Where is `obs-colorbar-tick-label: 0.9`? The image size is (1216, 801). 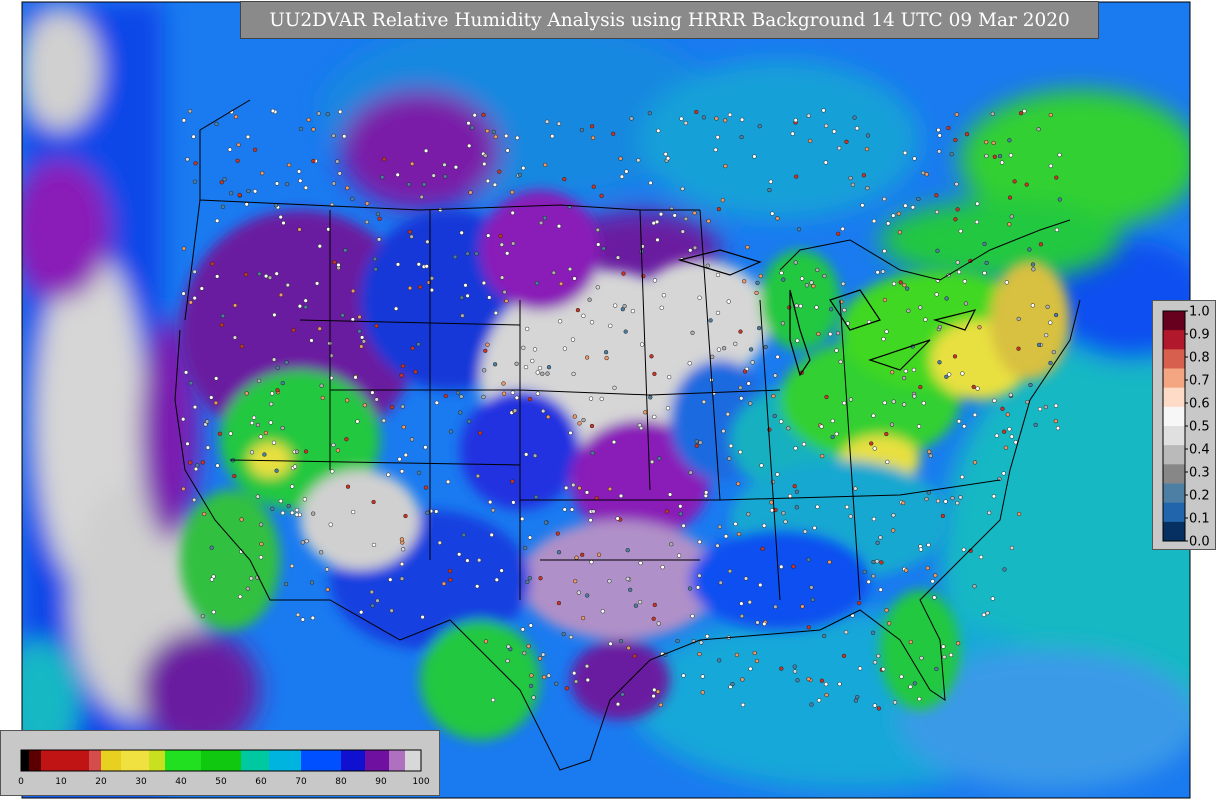 obs-colorbar-tick-label: 0.9 is located at coordinates (1199, 335).